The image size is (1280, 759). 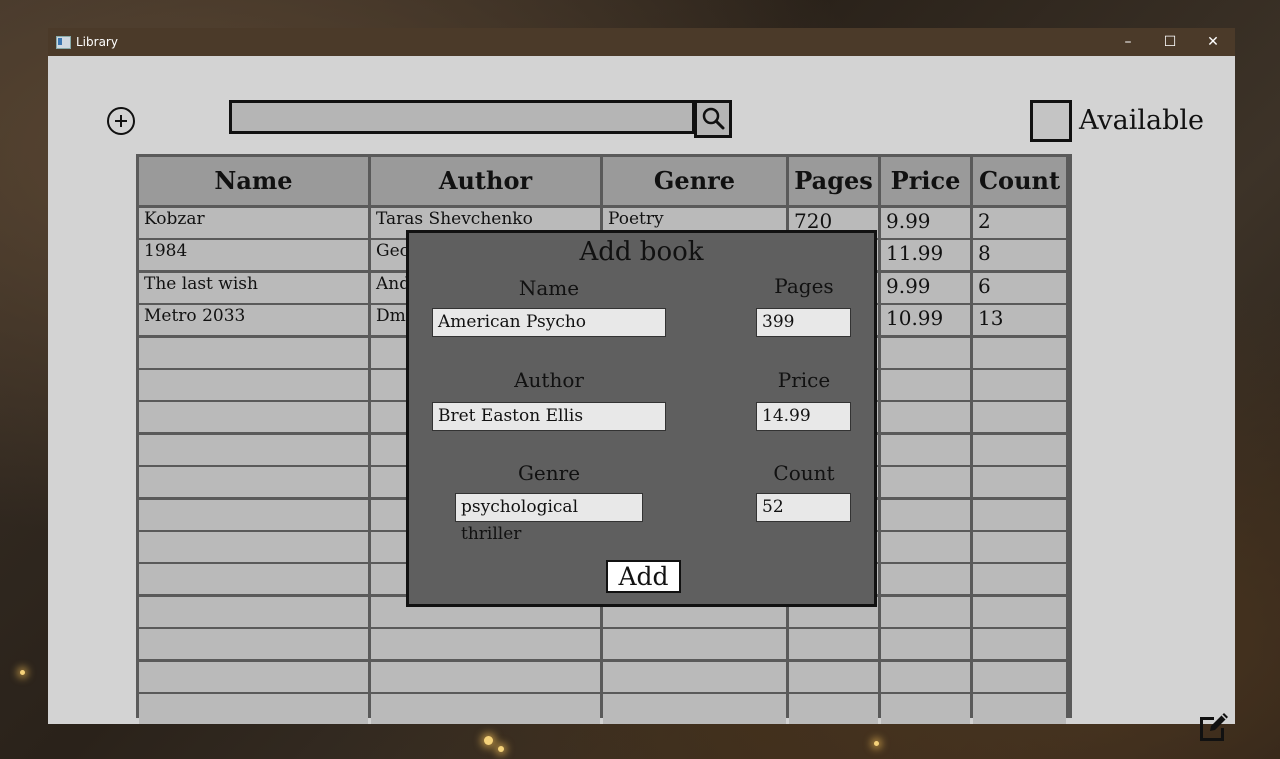 What do you see at coordinates (253, 181) in the screenshot?
I see `column-header: Name` at bounding box center [253, 181].